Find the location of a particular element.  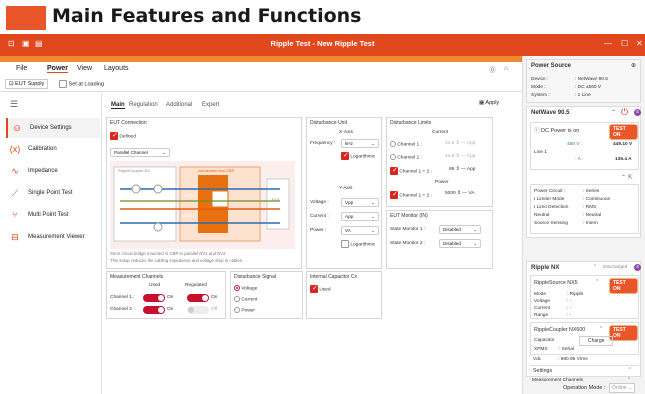

nav-multi-point-test: ⑂ Multi Point Test is located at coordinates (53, 215).